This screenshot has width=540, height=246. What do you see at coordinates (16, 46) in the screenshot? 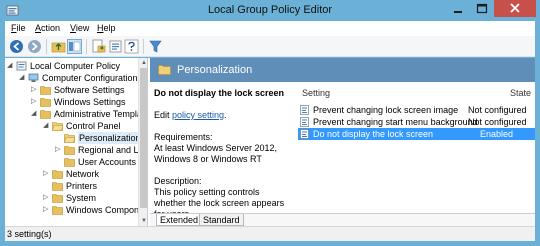
I see `back-icon` at bounding box center [16, 46].